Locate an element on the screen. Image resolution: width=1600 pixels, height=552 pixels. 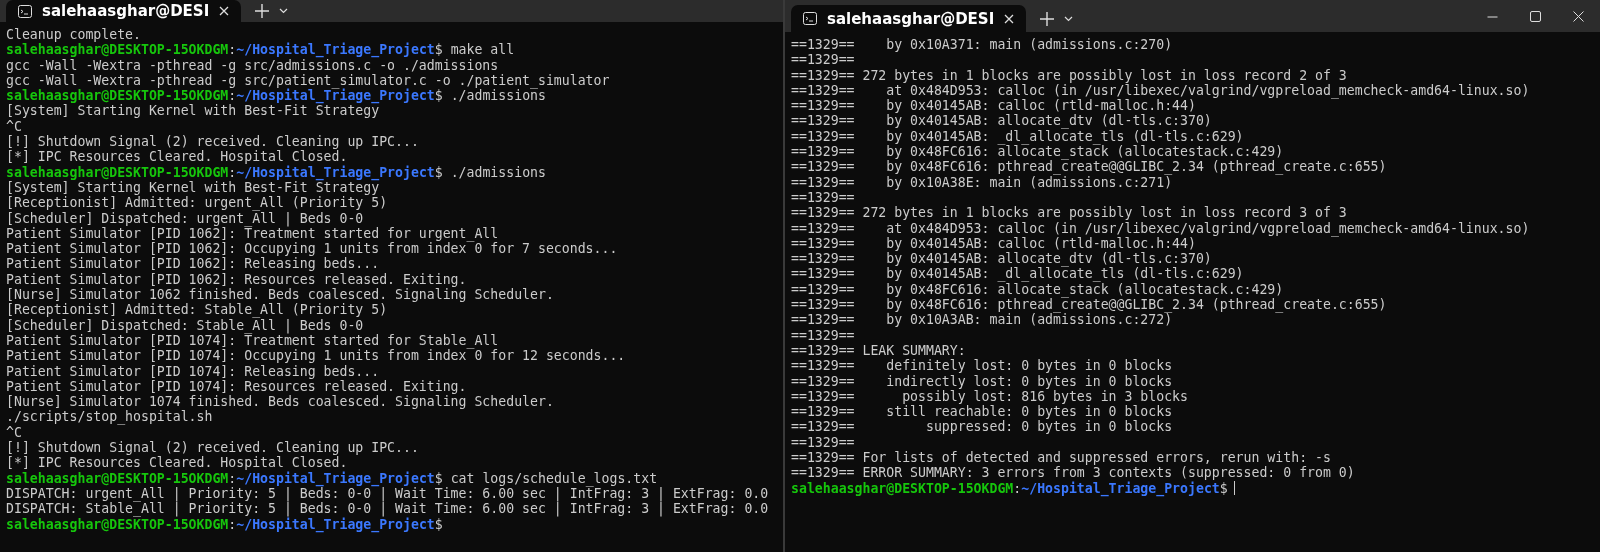
terminal-output-line: ==1329== suppressed: 0 bytes in 0 blocks is located at coordinates (982, 427).